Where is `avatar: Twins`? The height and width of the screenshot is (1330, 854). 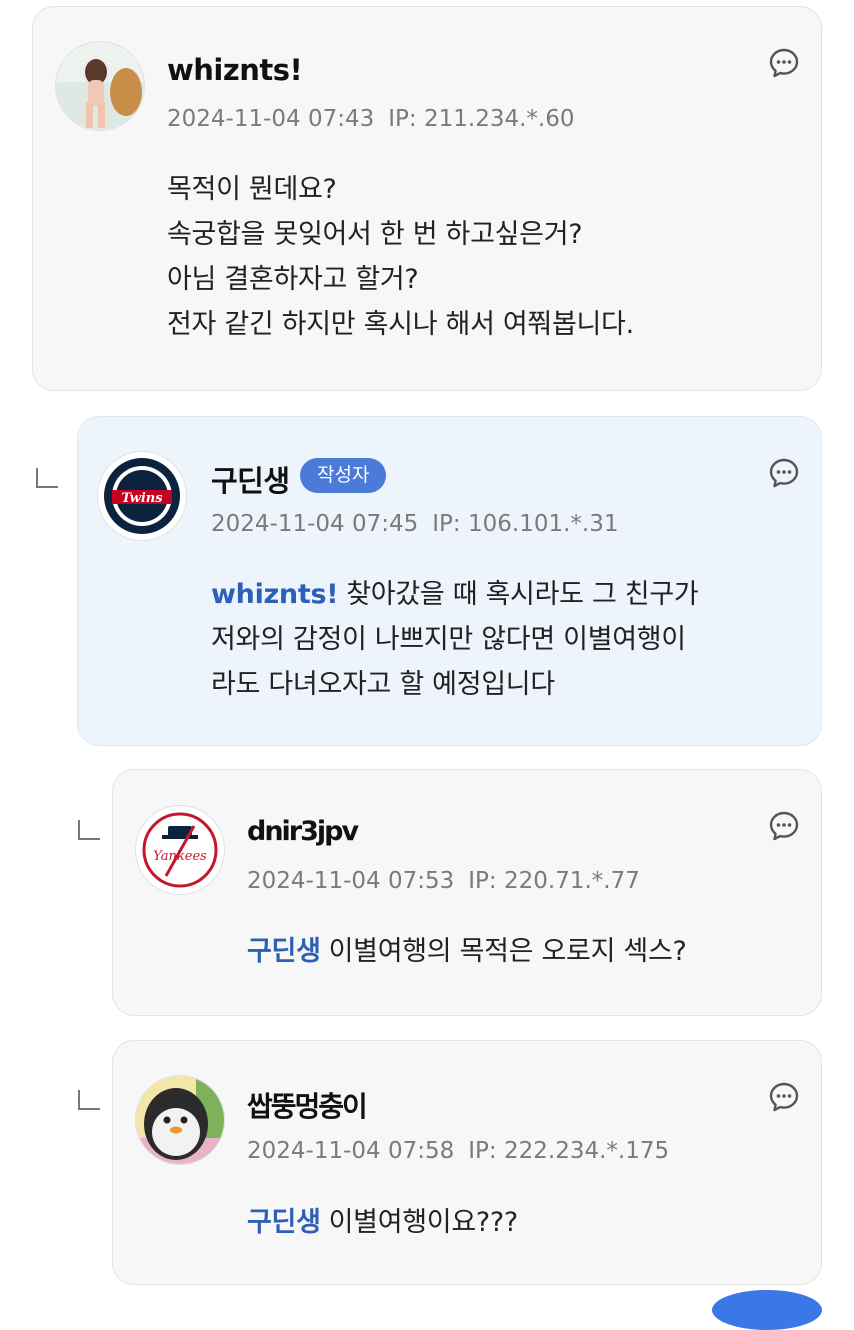
avatar: Twins is located at coordinates (142, 496).